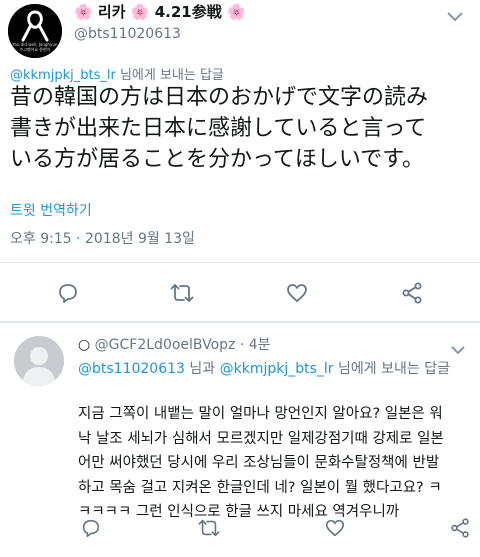 Image resolution: width=480 pixels, height=557 pixels. What do you see at coordinates (35, 31) in the screenshot?
I see `author-avatar: You did well, Jonghyun 수고했어요 종현아` at bounding box center [35, 31].